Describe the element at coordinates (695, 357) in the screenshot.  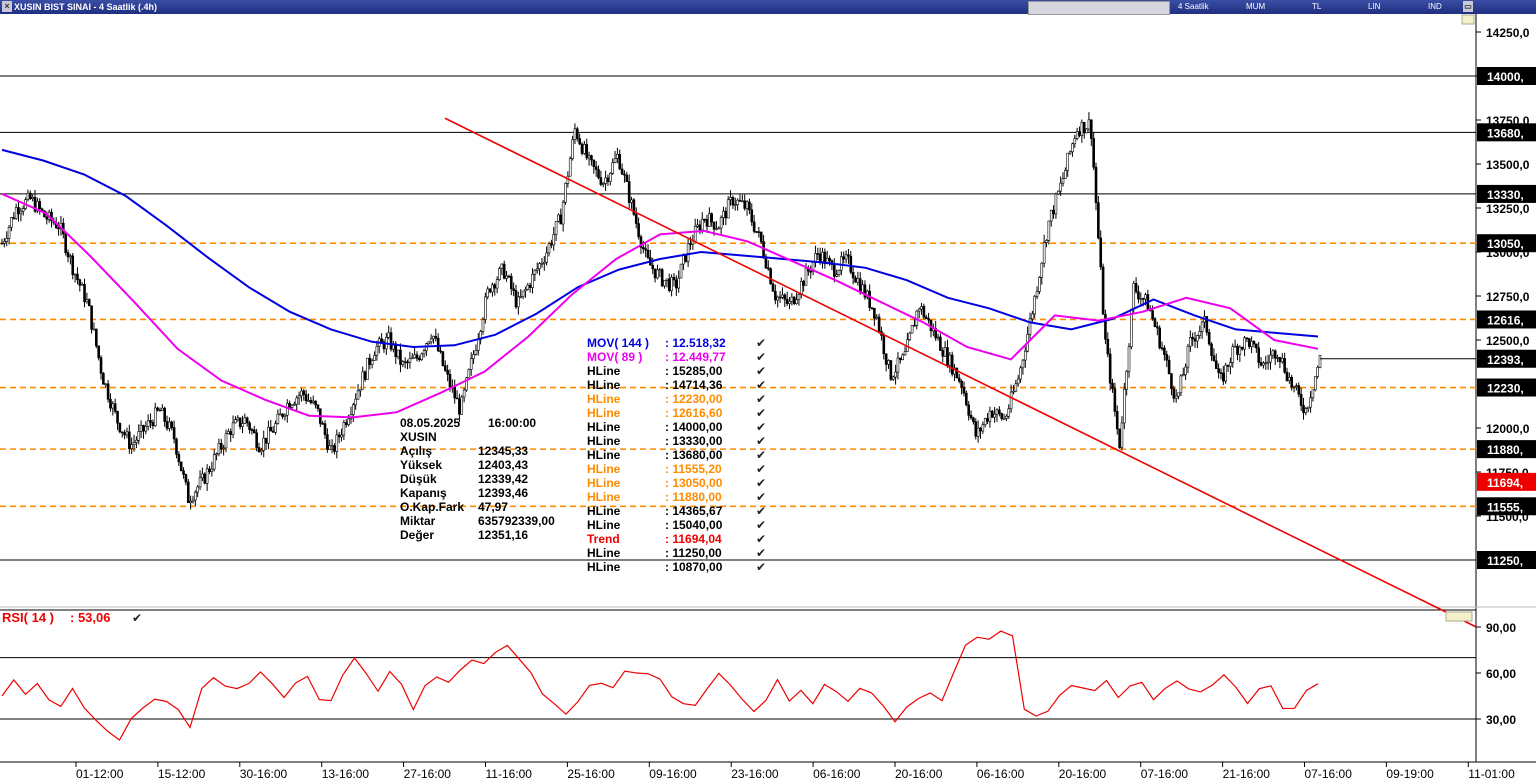
I see `legend-value: : 12.449,77` at that location.